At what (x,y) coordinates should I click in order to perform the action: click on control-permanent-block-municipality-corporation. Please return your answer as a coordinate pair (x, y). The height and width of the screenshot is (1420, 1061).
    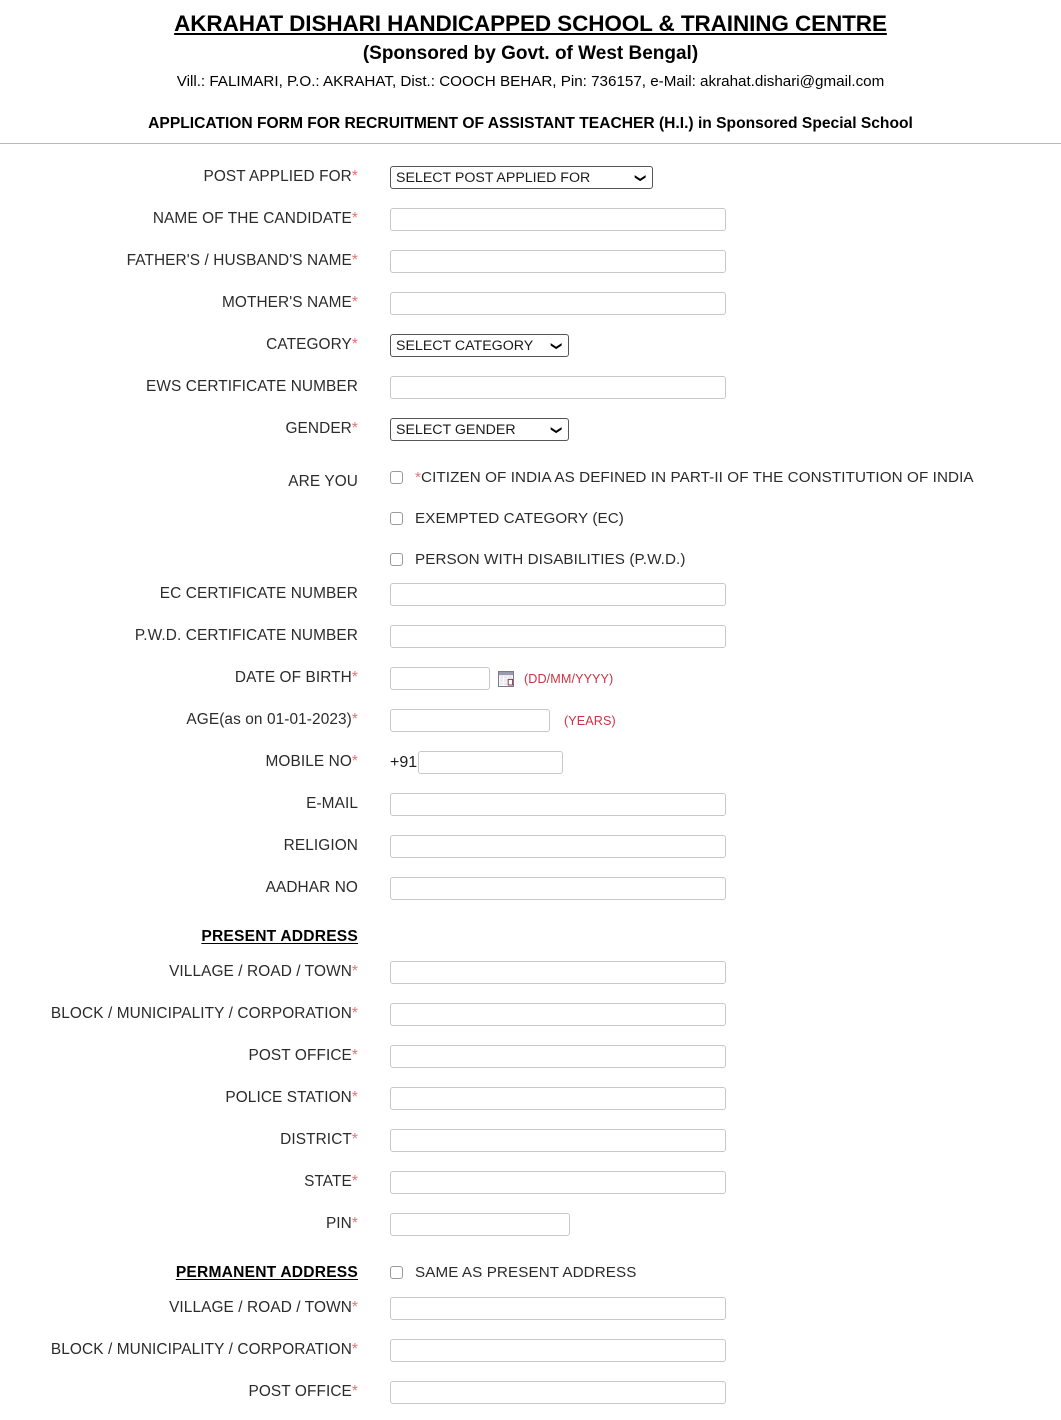
    Looking at the image, I should click on (709, 1351).